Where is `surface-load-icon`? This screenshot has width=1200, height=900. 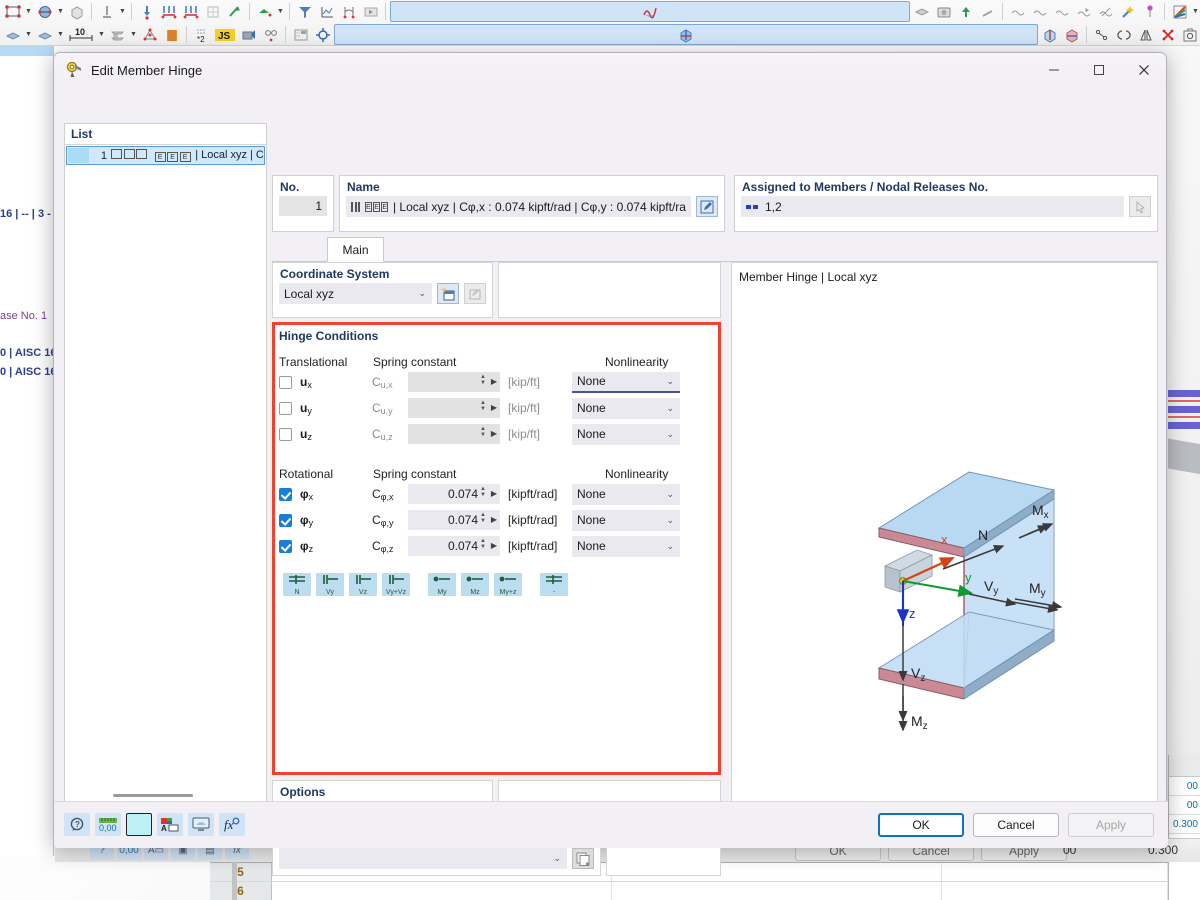
surface-load-icon is located at coordinates (190, 11).